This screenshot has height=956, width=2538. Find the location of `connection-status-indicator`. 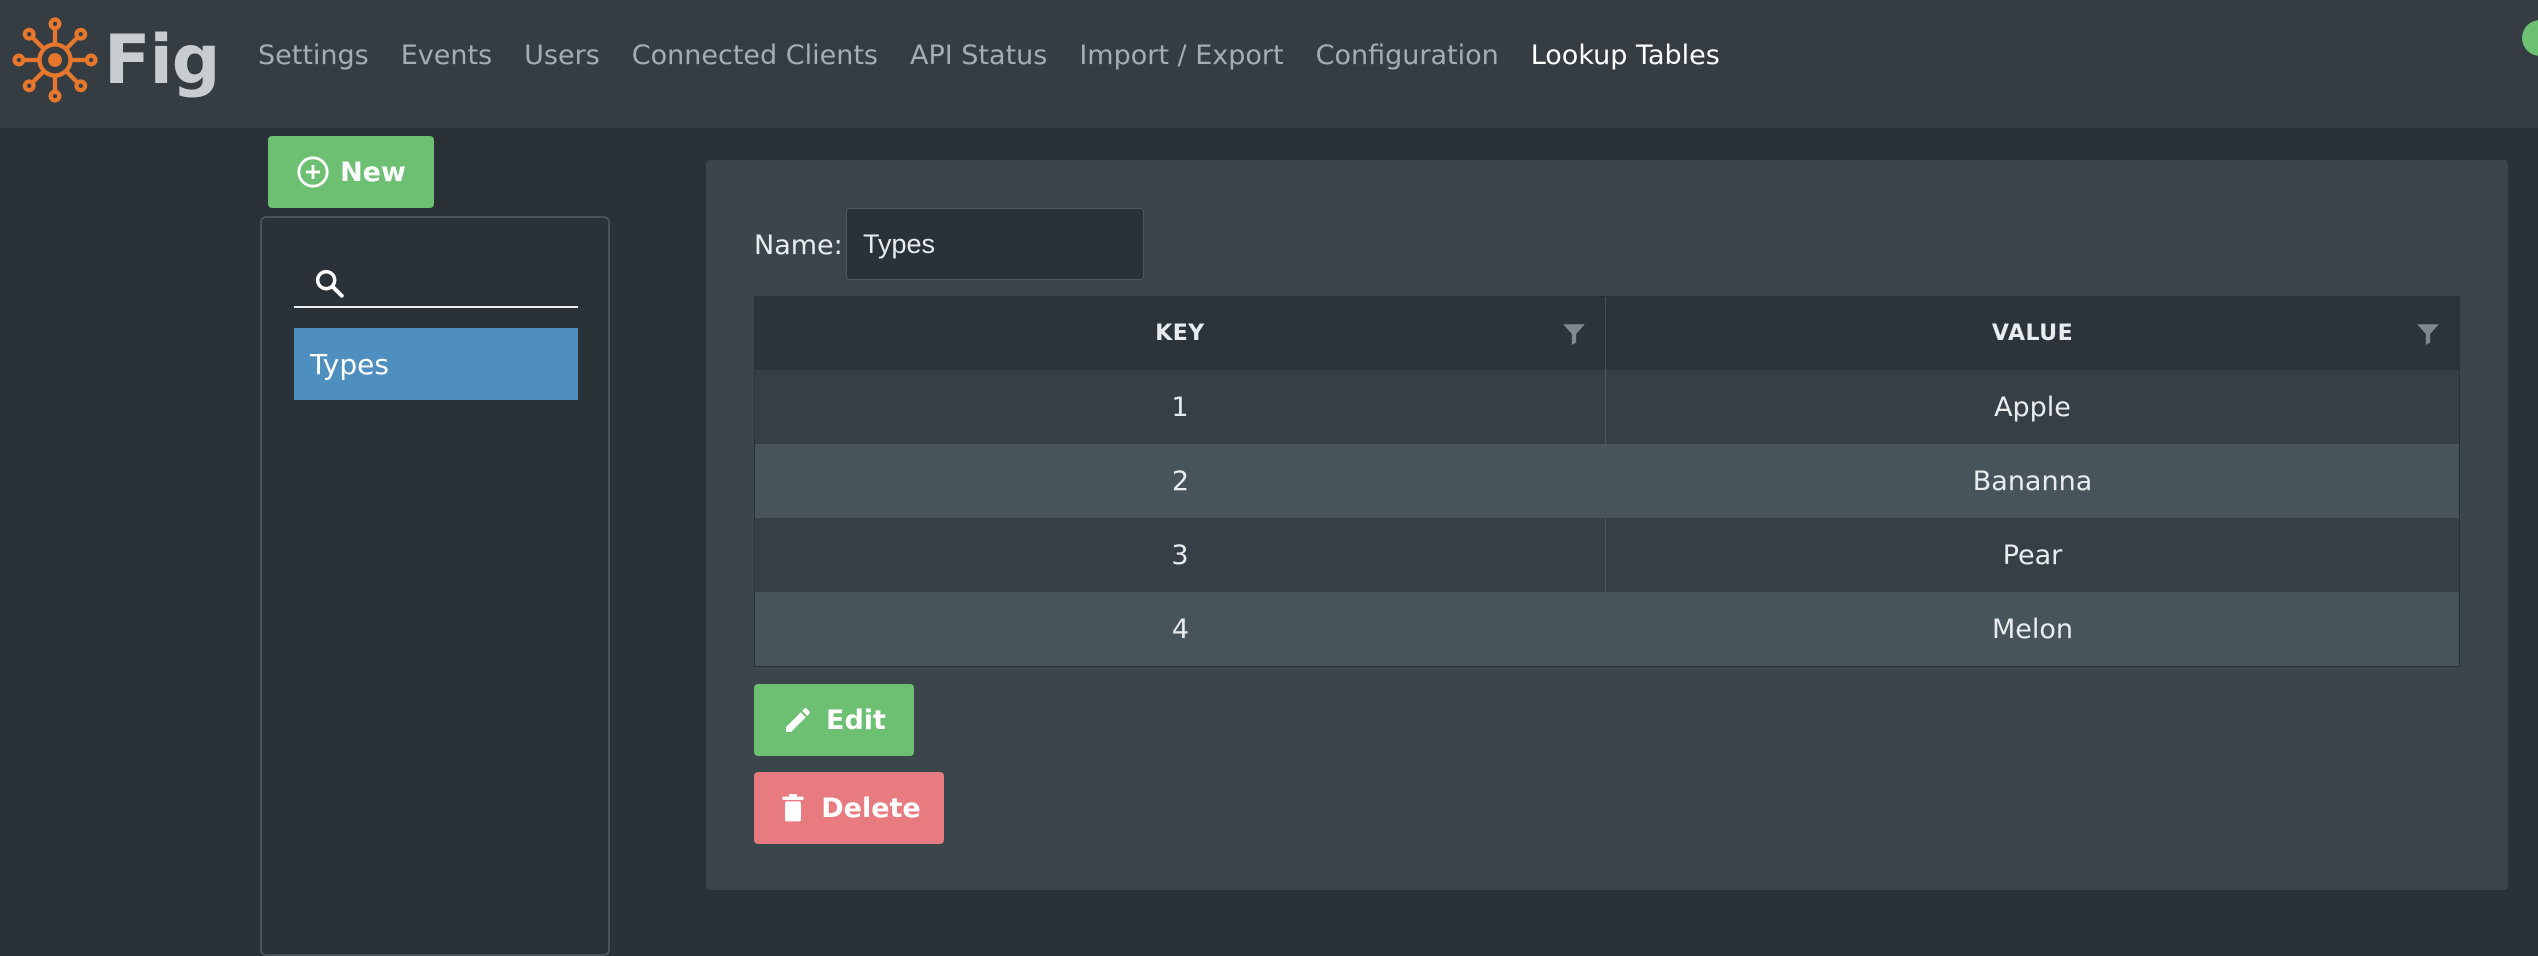

connection-status-indicator is located at coordinates (2530, 38).